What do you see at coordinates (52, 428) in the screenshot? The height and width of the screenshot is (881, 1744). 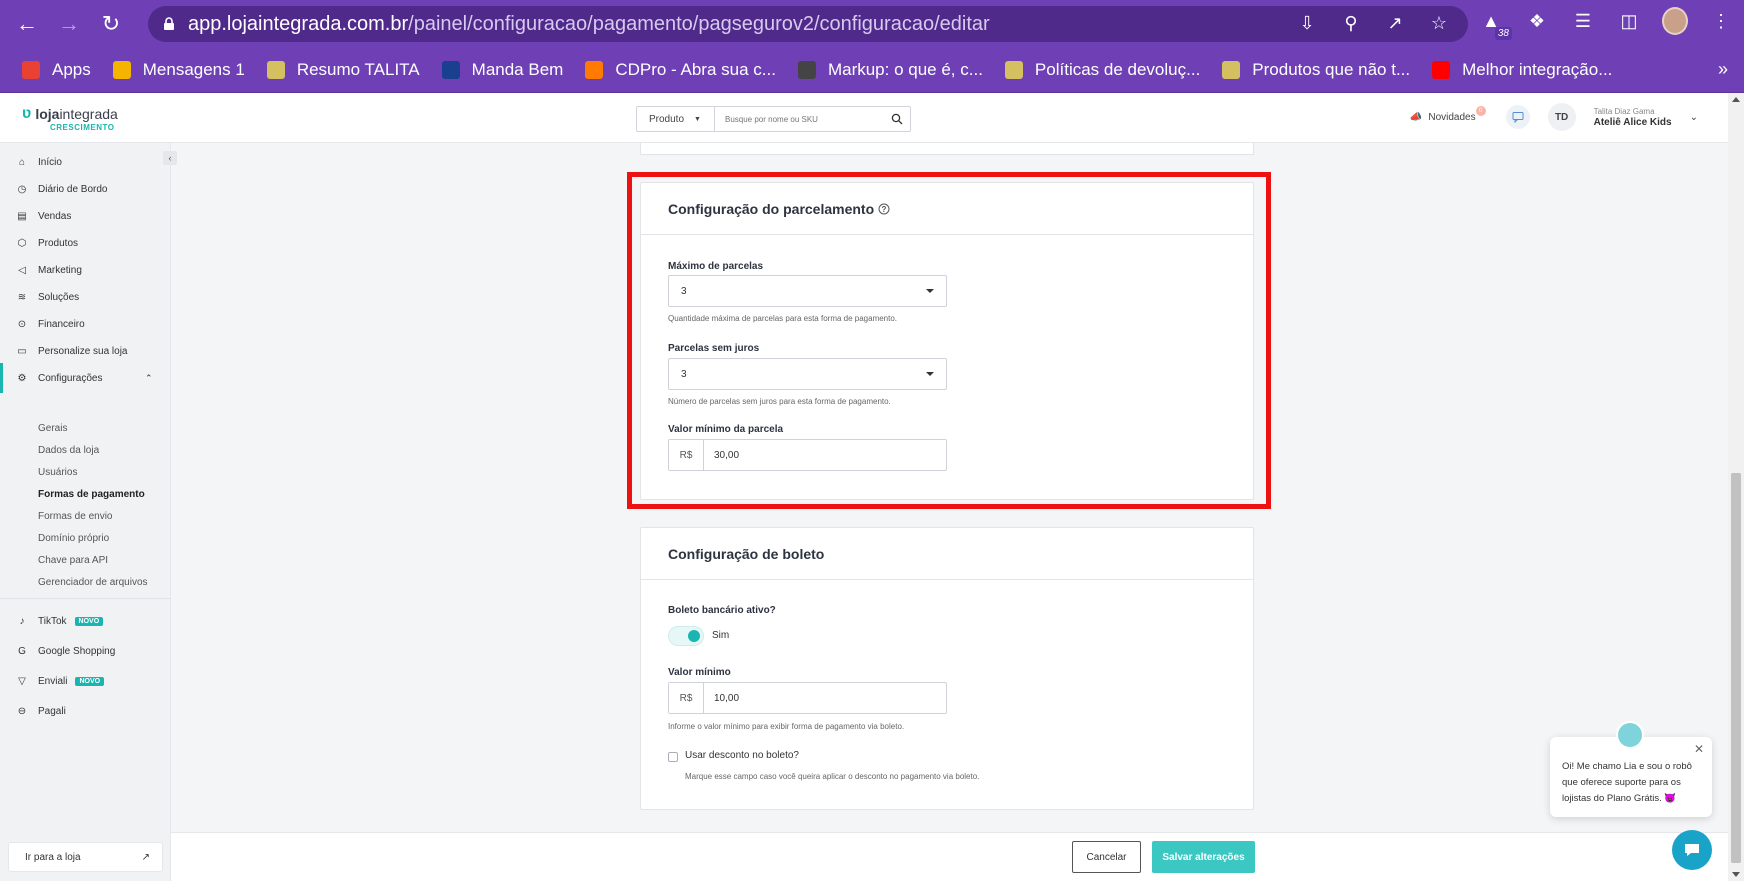 I see `sidebar-subitem: Gerais` at bounding box center [52, 428].